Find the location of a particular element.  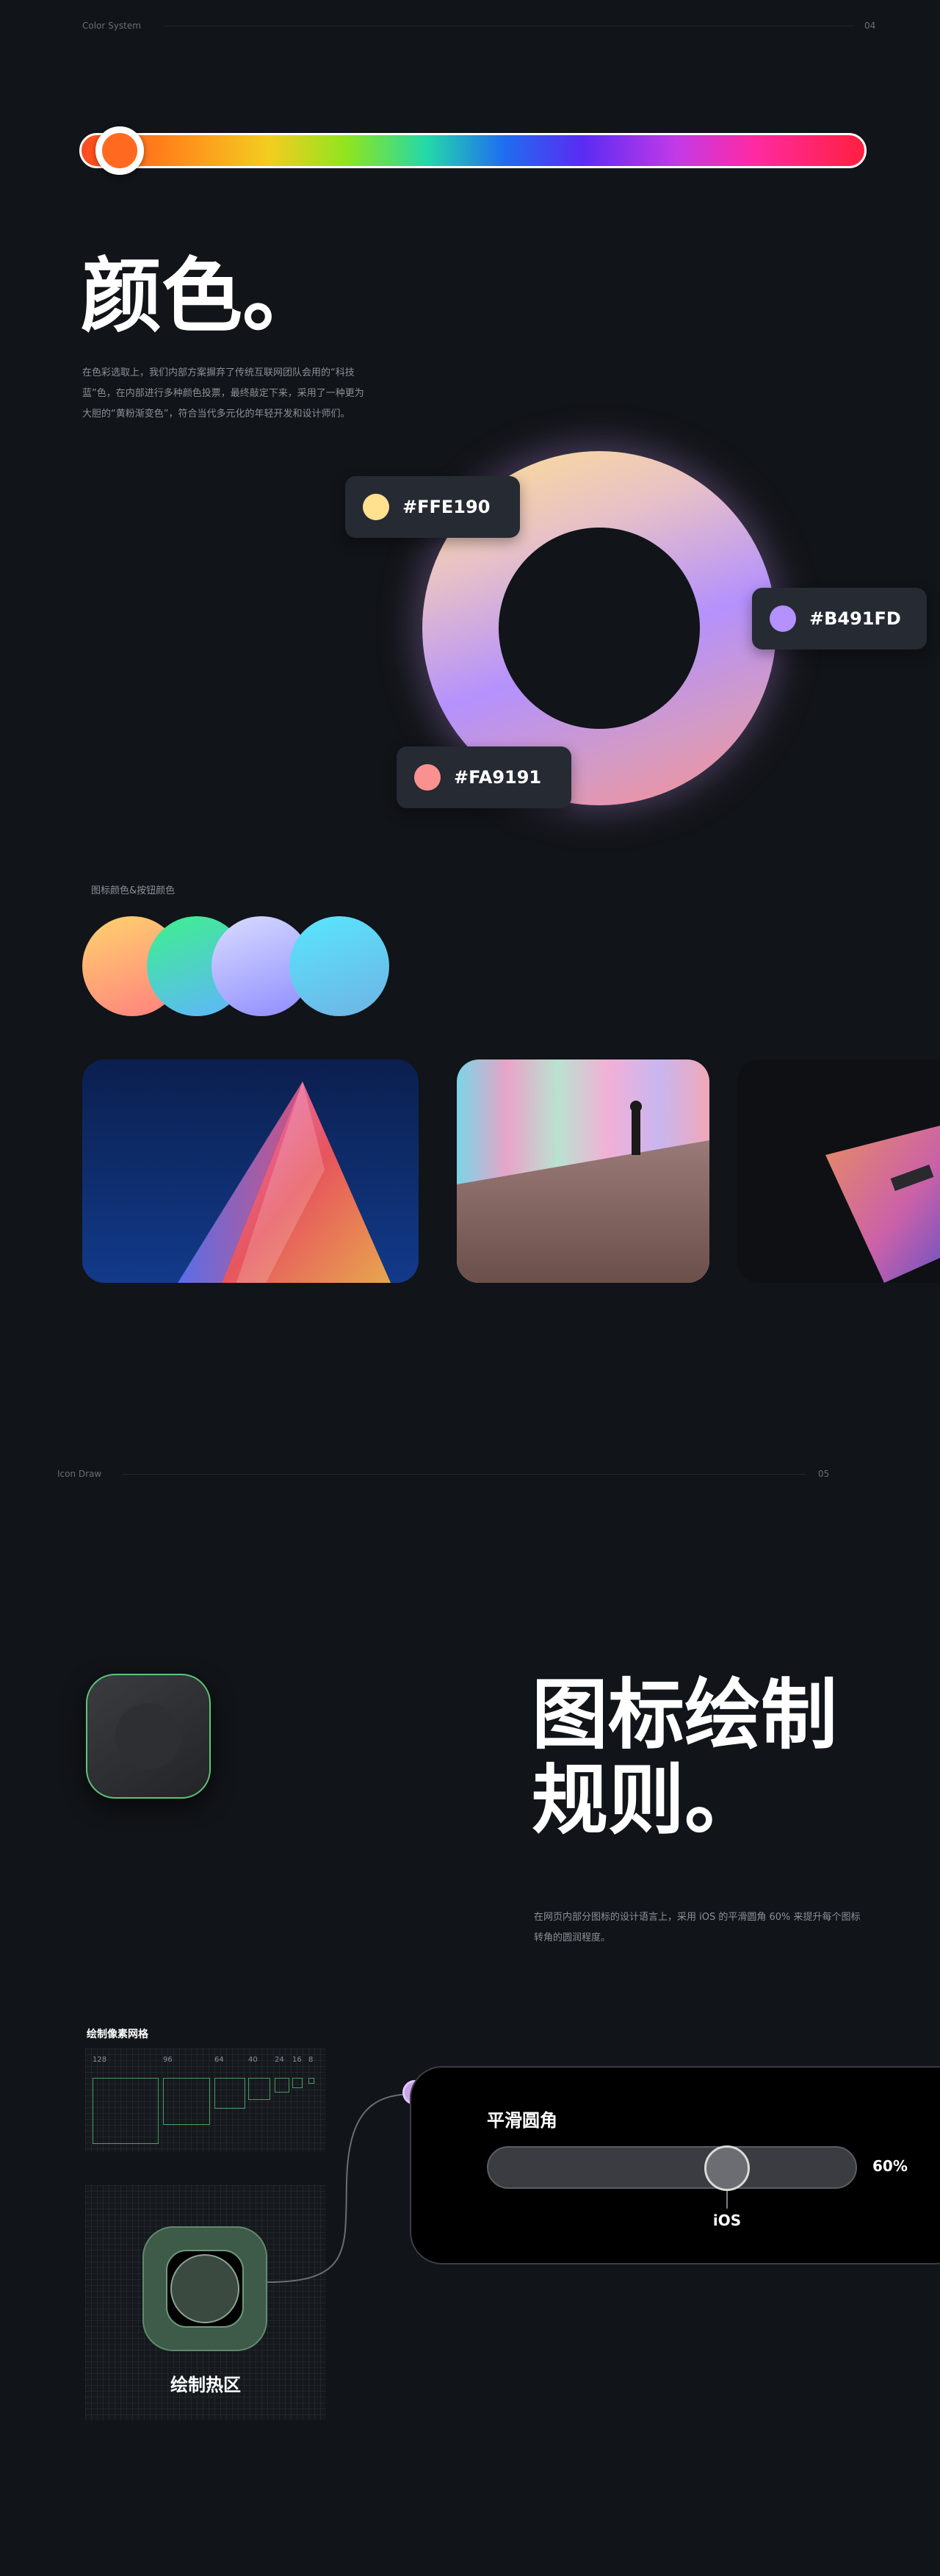

title-line: 图标绘制 is located at coordinates (685, 1715).